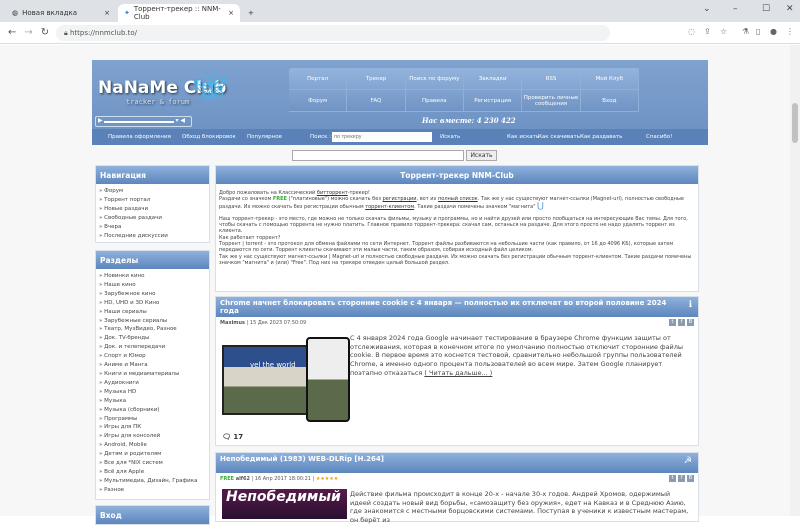 The width and height of the screenshot is (800, 525). What do you see at coordinates (152, 303) in the screenshot?
I see `sections-item: » HD, UHD и 3D Кино` at bounding box center [152, 303].